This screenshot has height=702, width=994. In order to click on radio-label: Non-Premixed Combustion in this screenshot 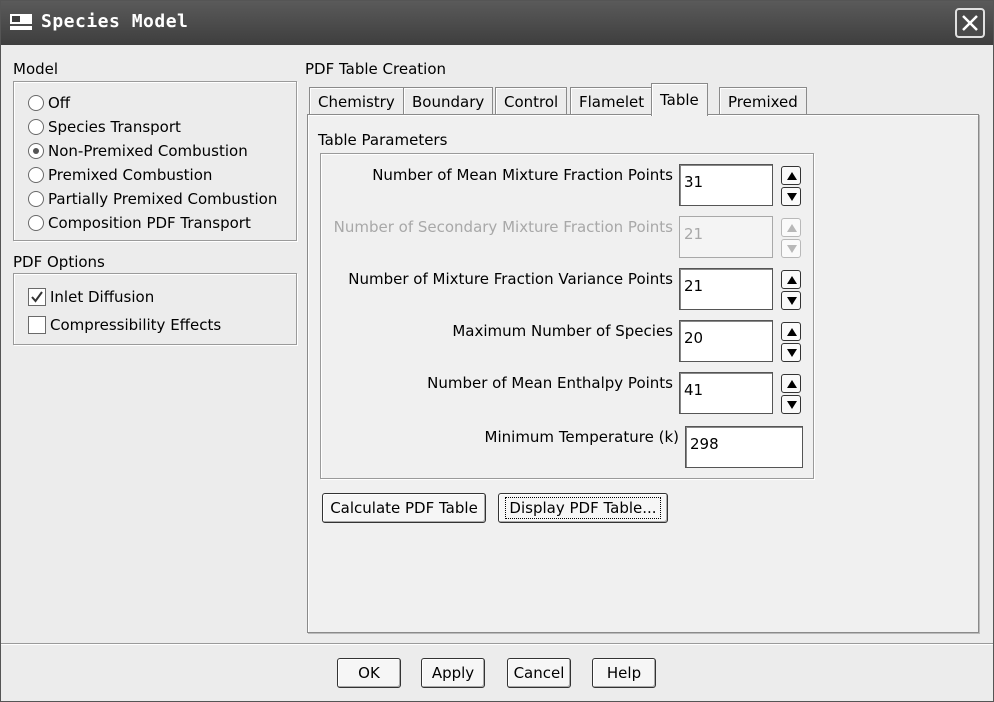, I will do `click(148, 151)`.